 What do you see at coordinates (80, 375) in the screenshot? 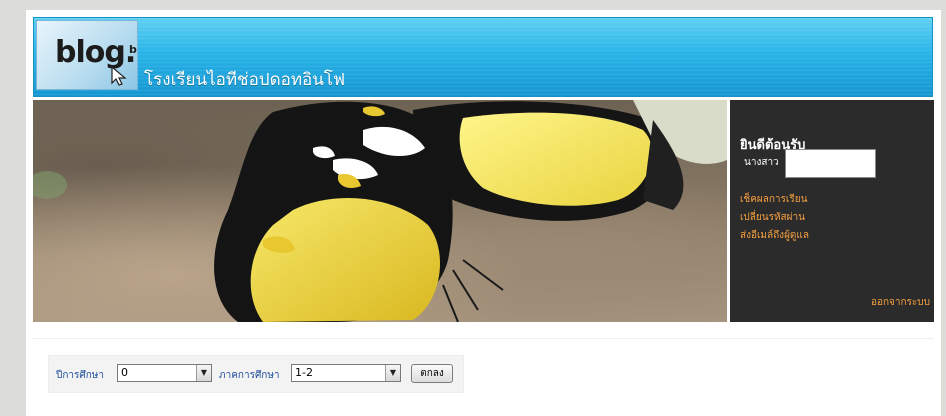
I see `year-label: ปีการศึกษา` at bounding box center [80, 375].